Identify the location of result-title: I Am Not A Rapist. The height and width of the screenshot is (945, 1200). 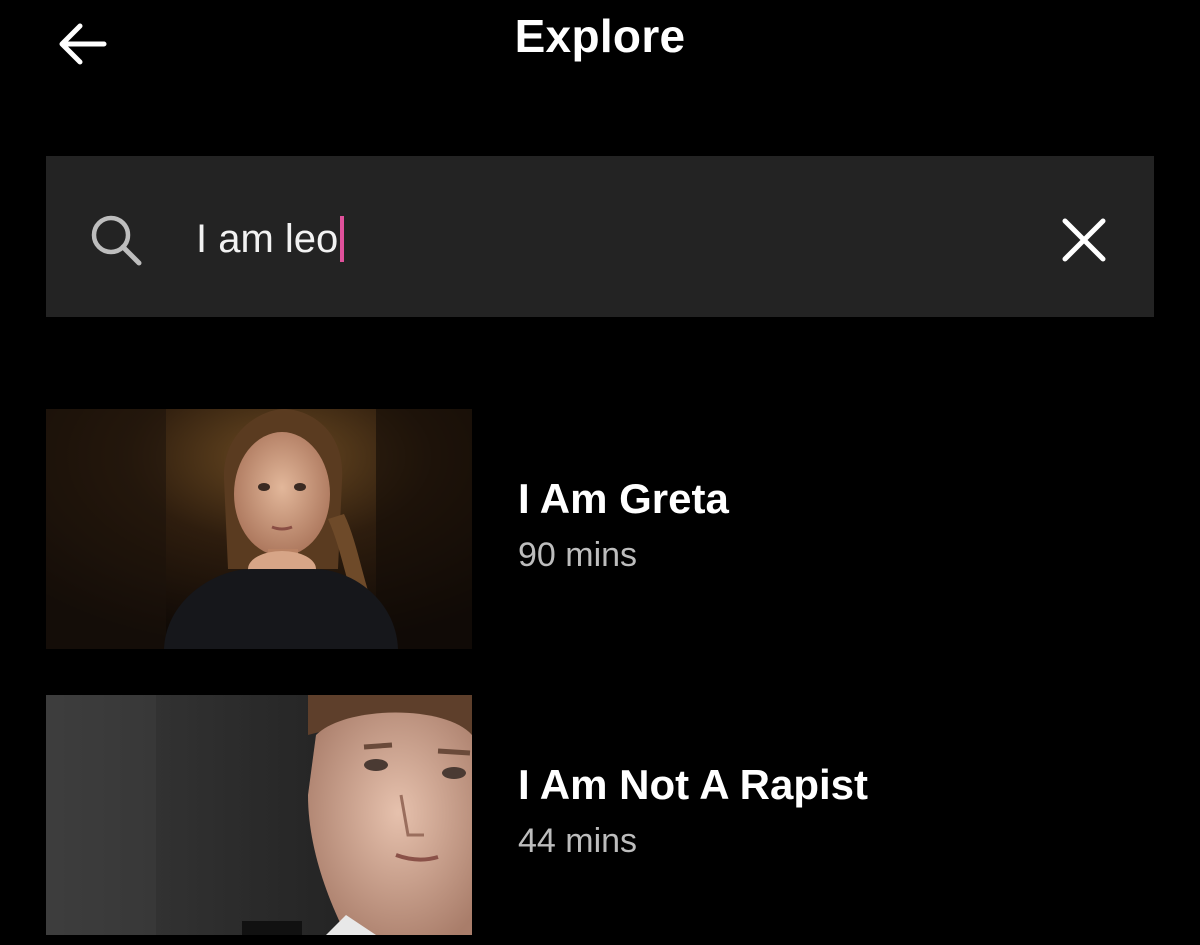
(693, 784).